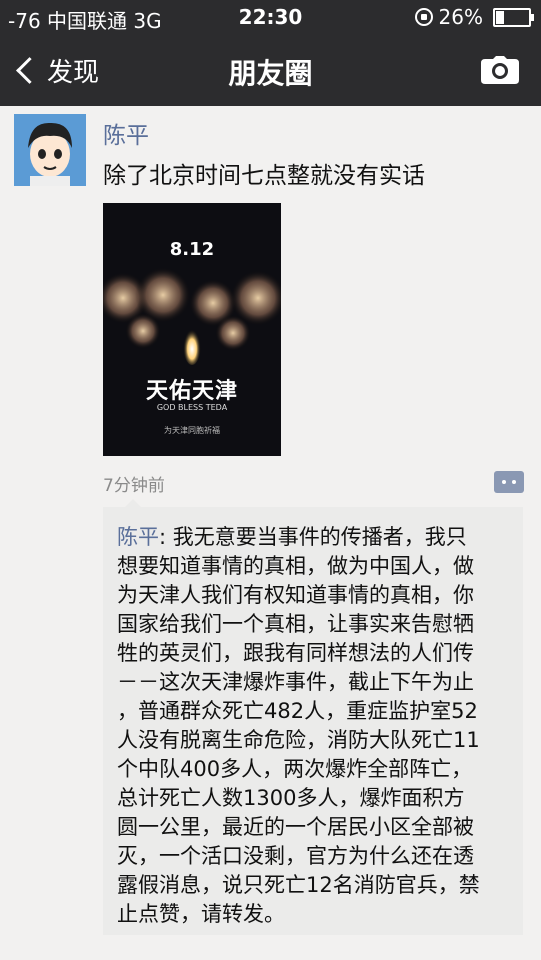 The image size is (541, 960). Describe the element at coordinates (423, 17) in the screenshot. I see `rotation-lock-icon` at that location.